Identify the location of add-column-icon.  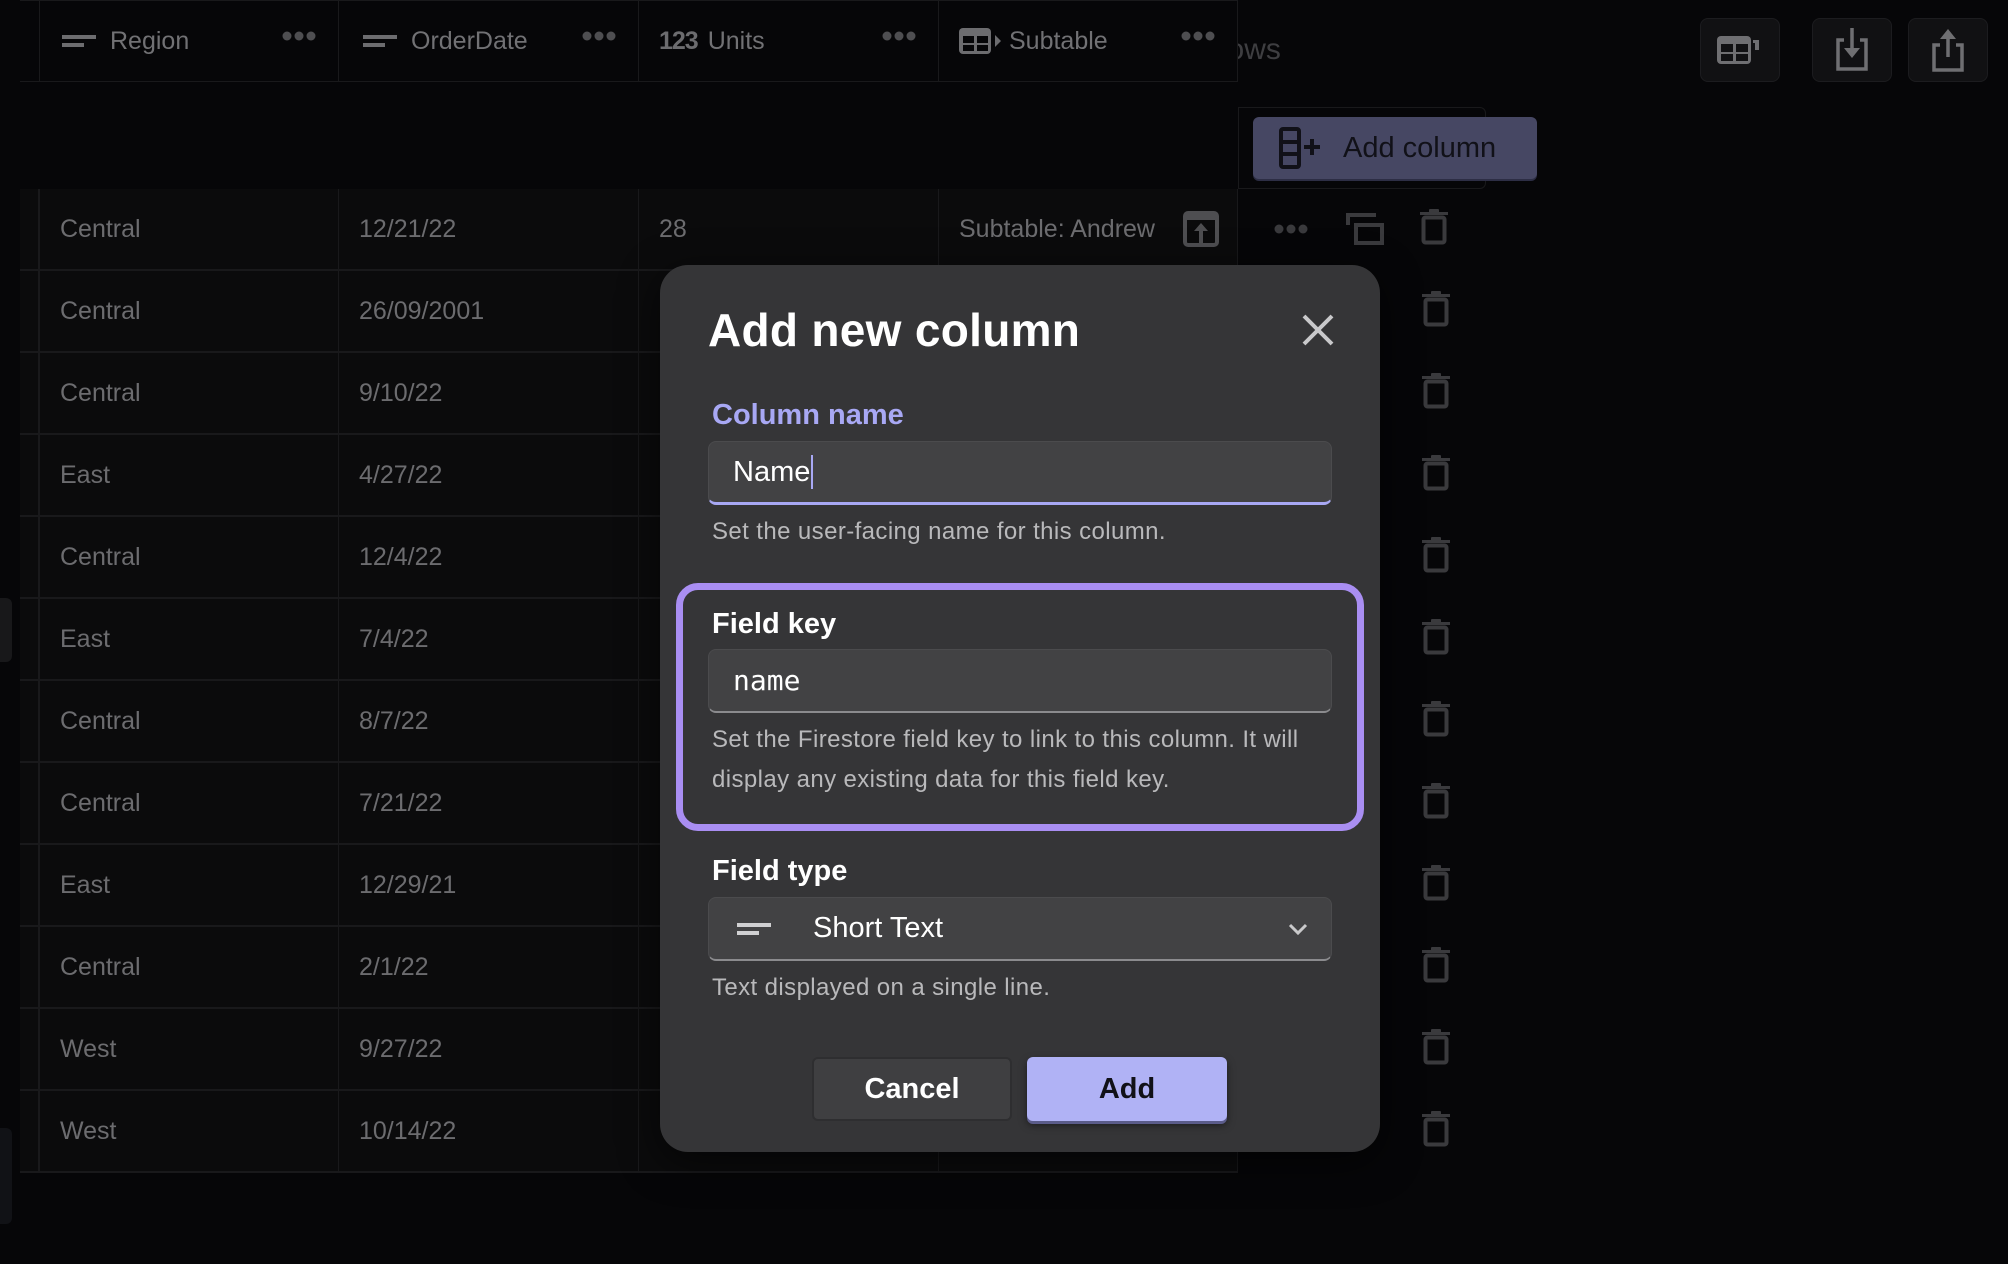
(1299, 148).